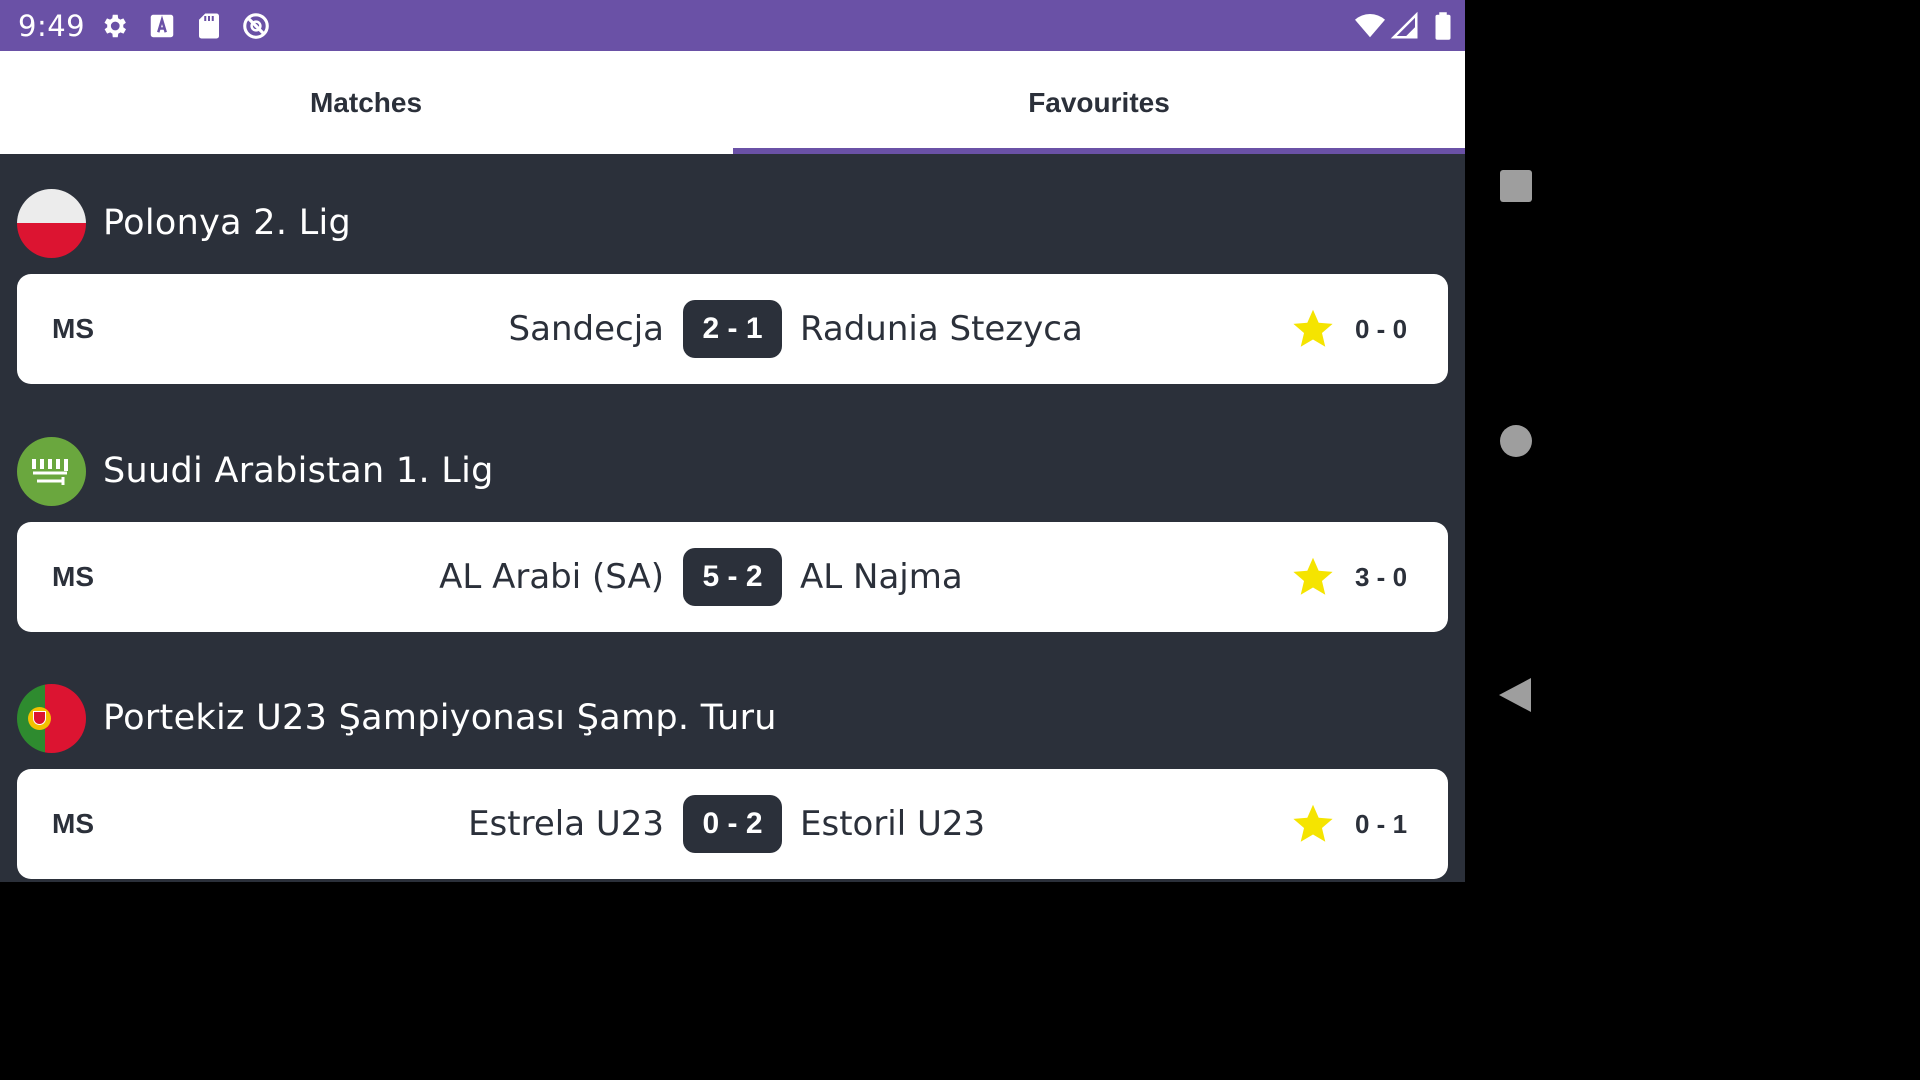 This screenshot has width=1920, height=1080. I want to click on recents-icon, so click(1516, 186).